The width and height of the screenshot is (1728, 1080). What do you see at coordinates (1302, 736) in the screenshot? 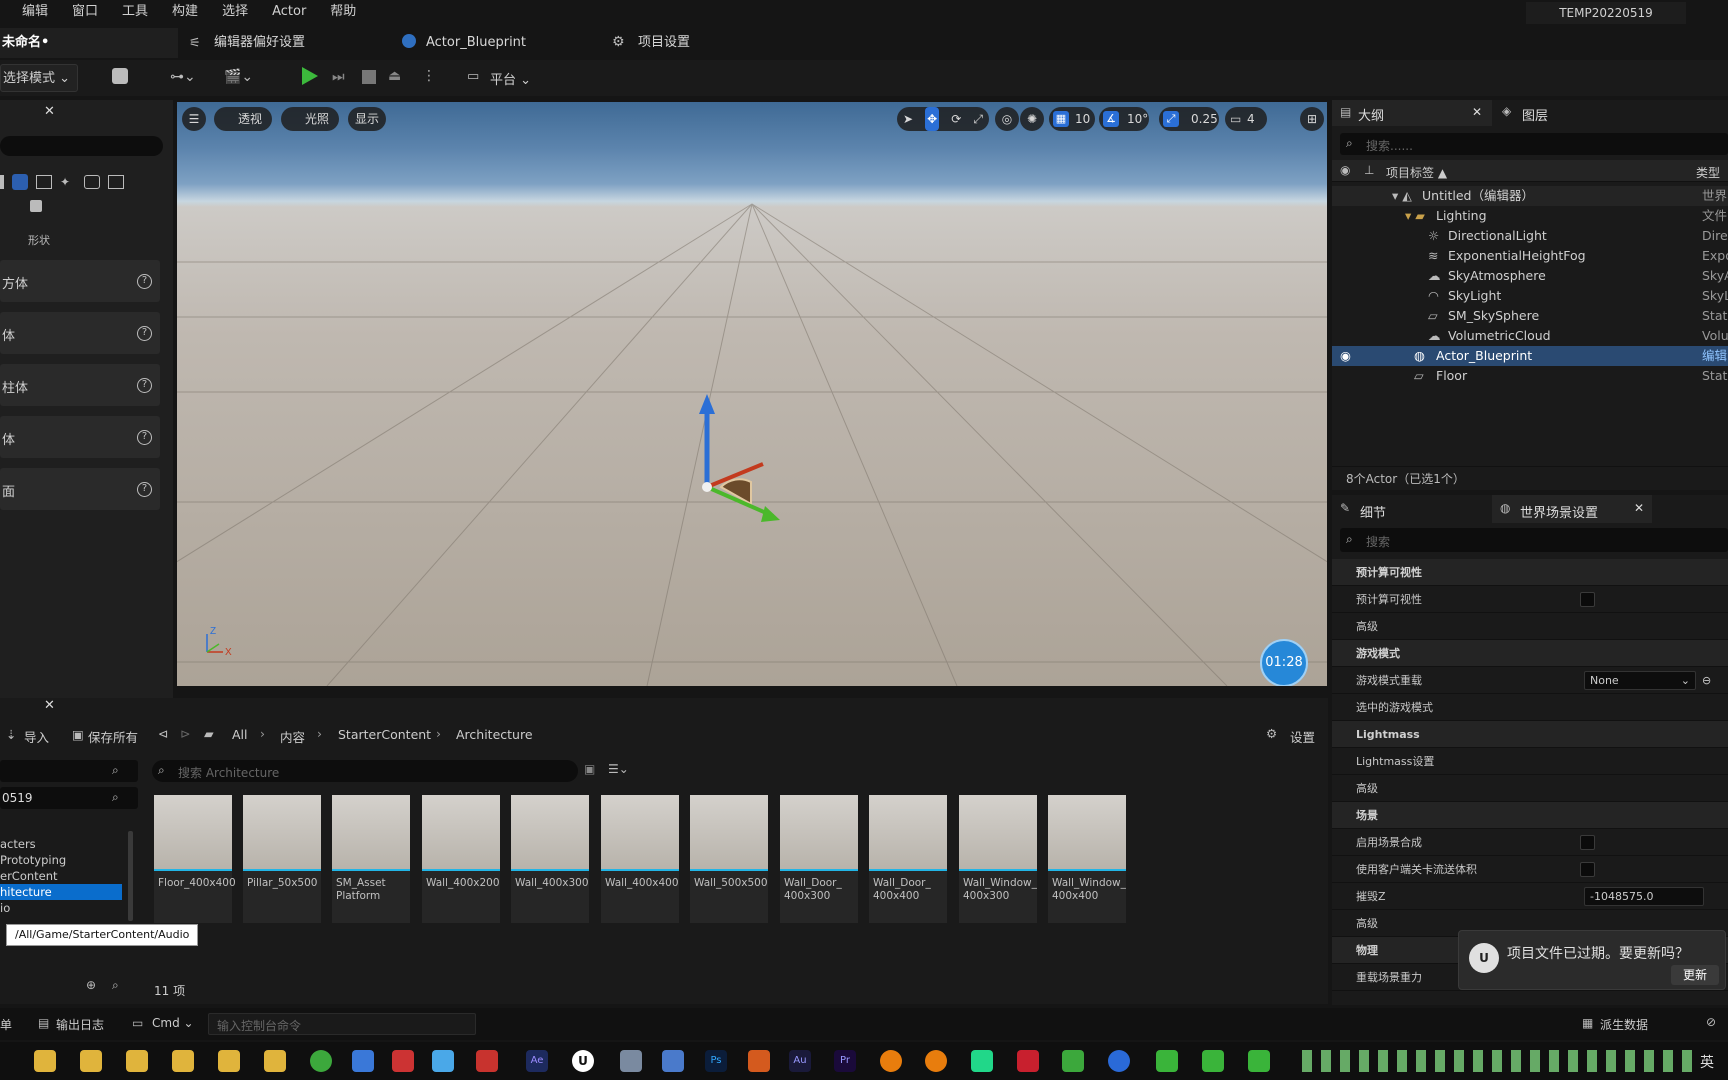
I see `settings-button: 设置` at bounding box center [1302, 736].